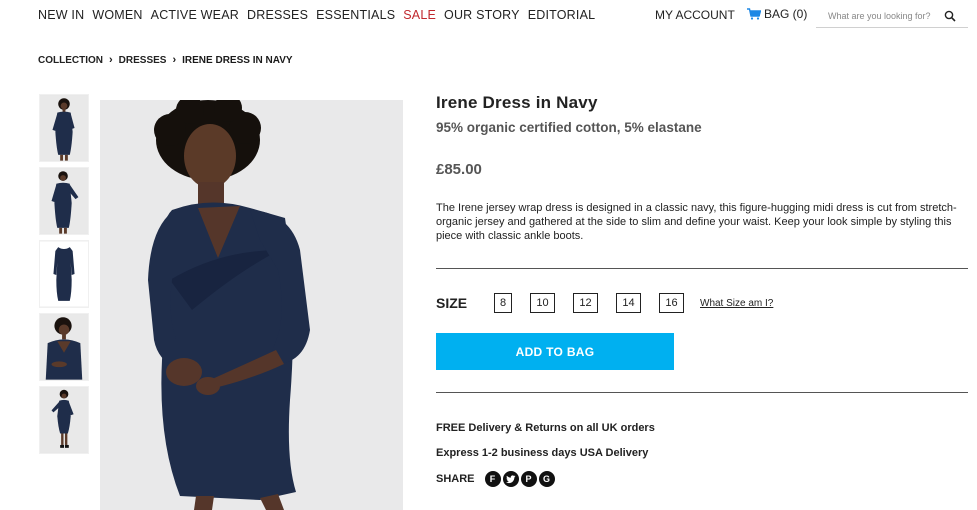  I want to click on size-option-8: 8, so click(503, 303).